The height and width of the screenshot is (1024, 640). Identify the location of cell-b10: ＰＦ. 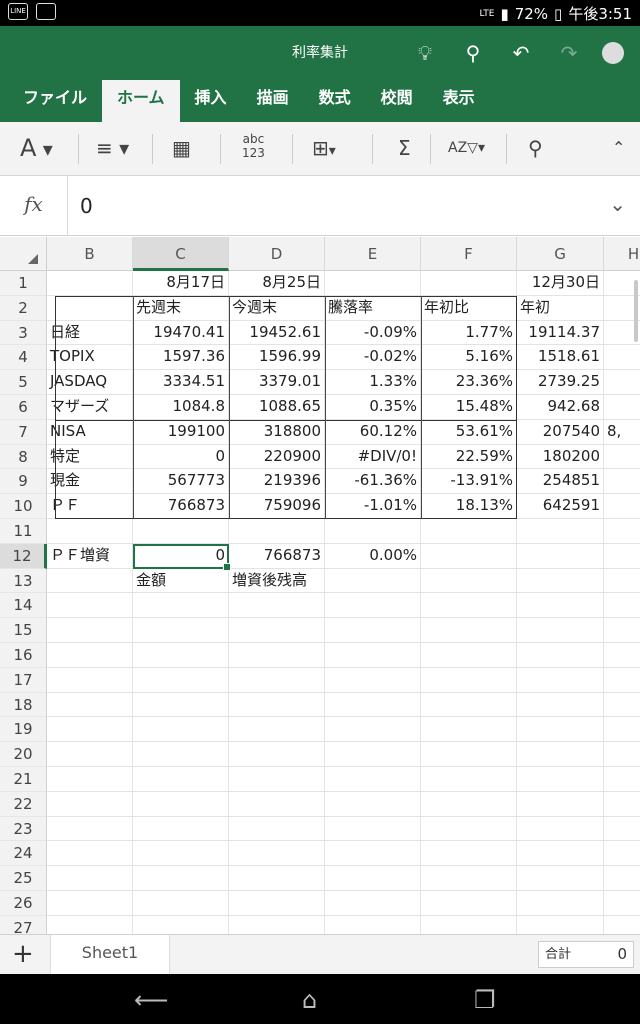
(90, 506).